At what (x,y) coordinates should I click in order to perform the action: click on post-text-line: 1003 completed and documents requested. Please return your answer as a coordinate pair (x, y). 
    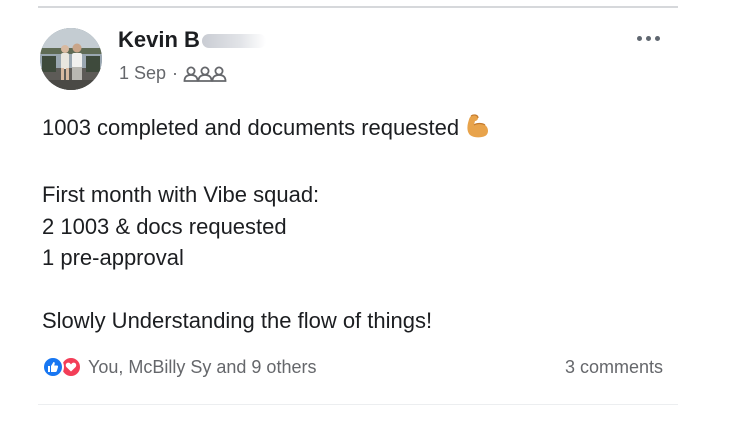
    Looking at the image, I should click on (362, 130).